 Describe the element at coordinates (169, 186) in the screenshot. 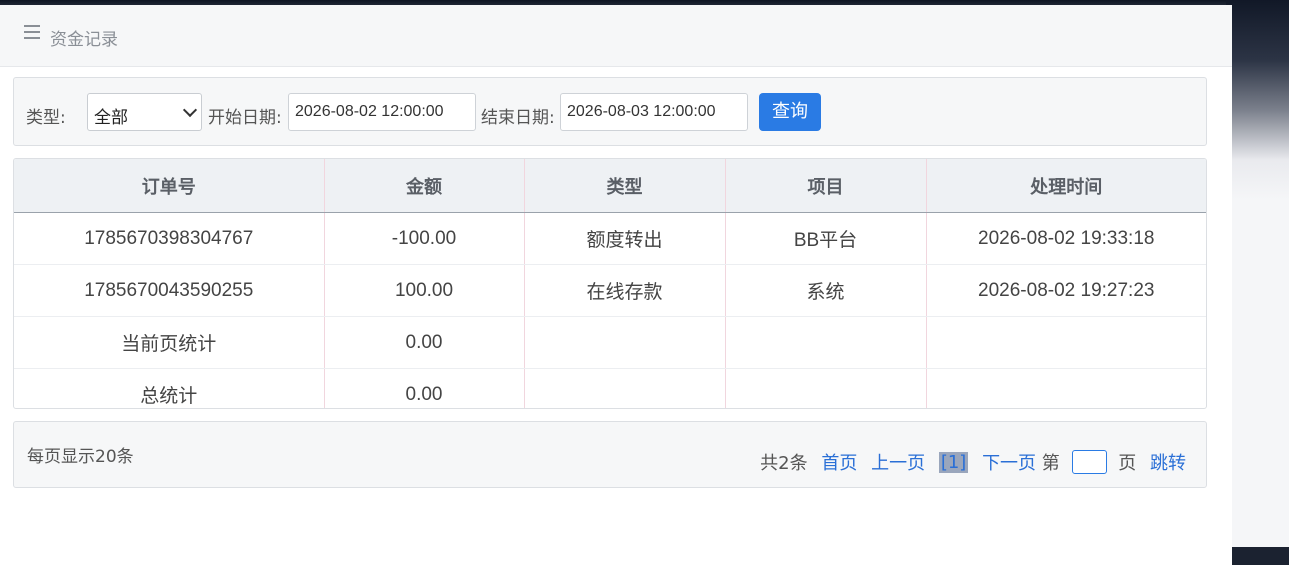

I see `column-header-order-no: 订单号` at that location.